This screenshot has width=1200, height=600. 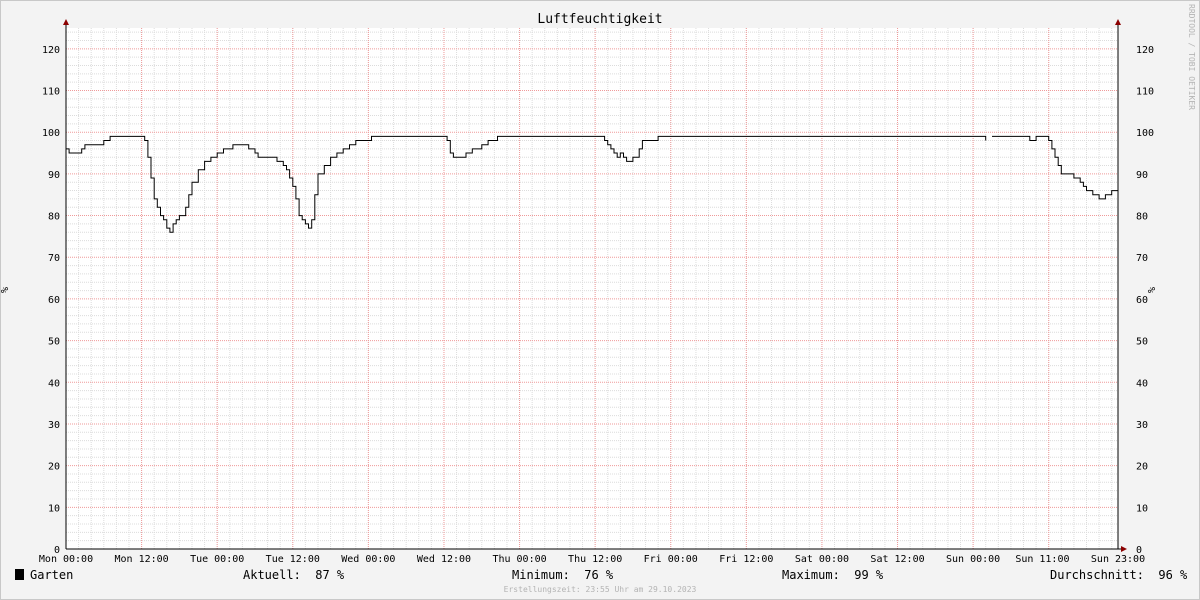 I want to click on x-tick-label: Mon 00:00, so click(x=66, y=559).